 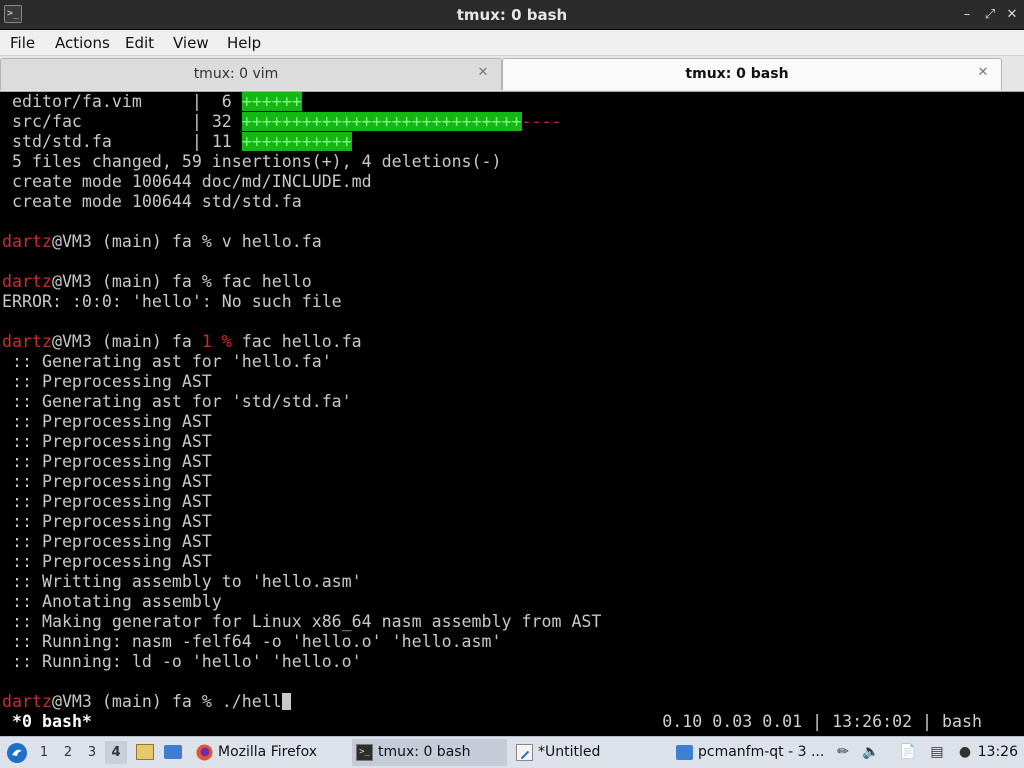 I want to click on tab-bash: tmux: 0 bash ✕, so click(x=752, y=74).